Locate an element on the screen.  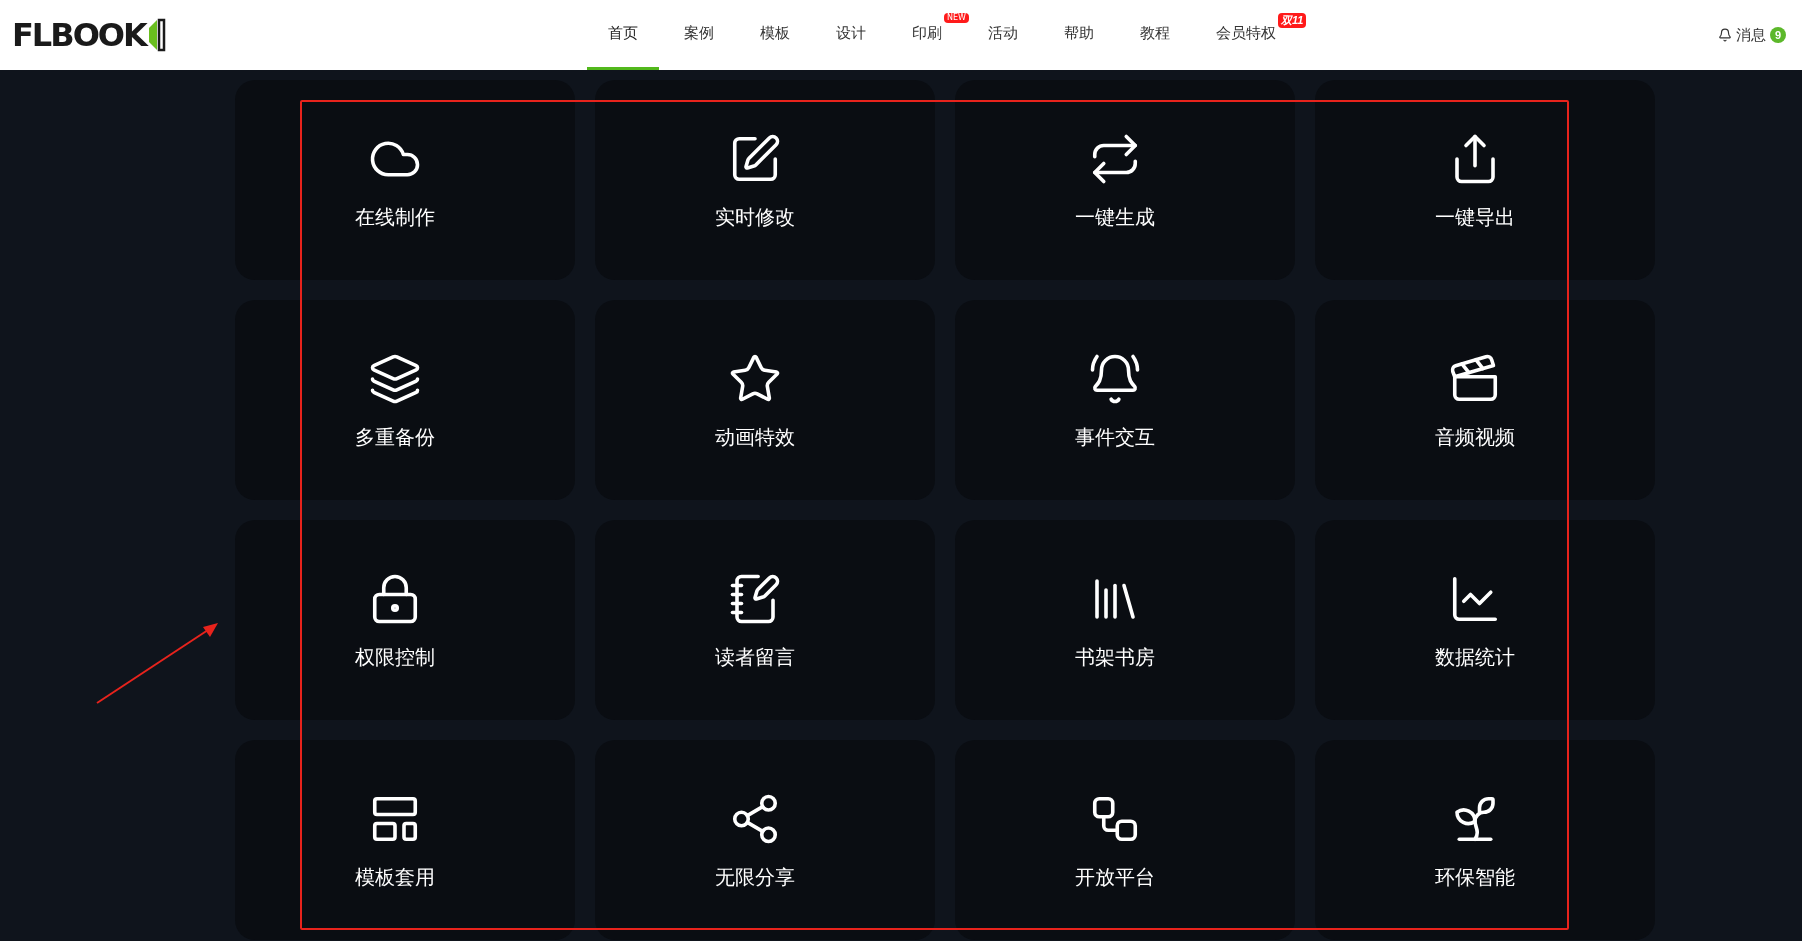
feature-label: 实时修改 is located at coordinates (755, 217).